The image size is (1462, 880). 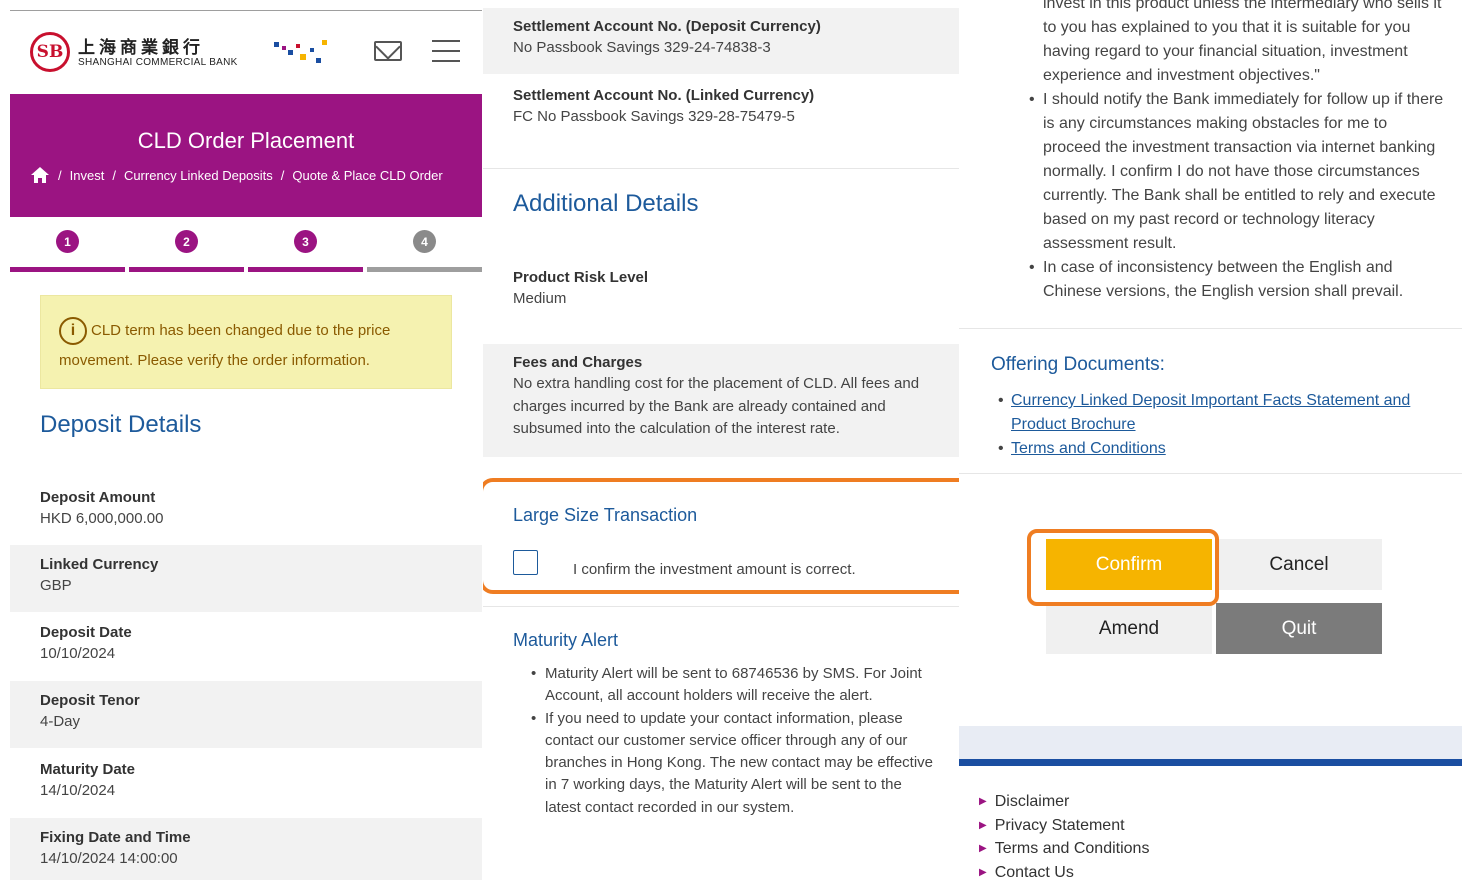 What do you see at coordinates (305, 250) in the screenshot?
I see `step-3: 3` at bounding box center [305, 250].